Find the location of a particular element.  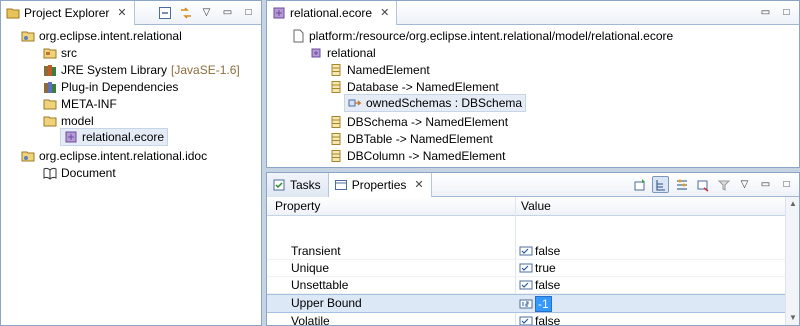

column-header-property: Property is located at coordinates (297, 206).